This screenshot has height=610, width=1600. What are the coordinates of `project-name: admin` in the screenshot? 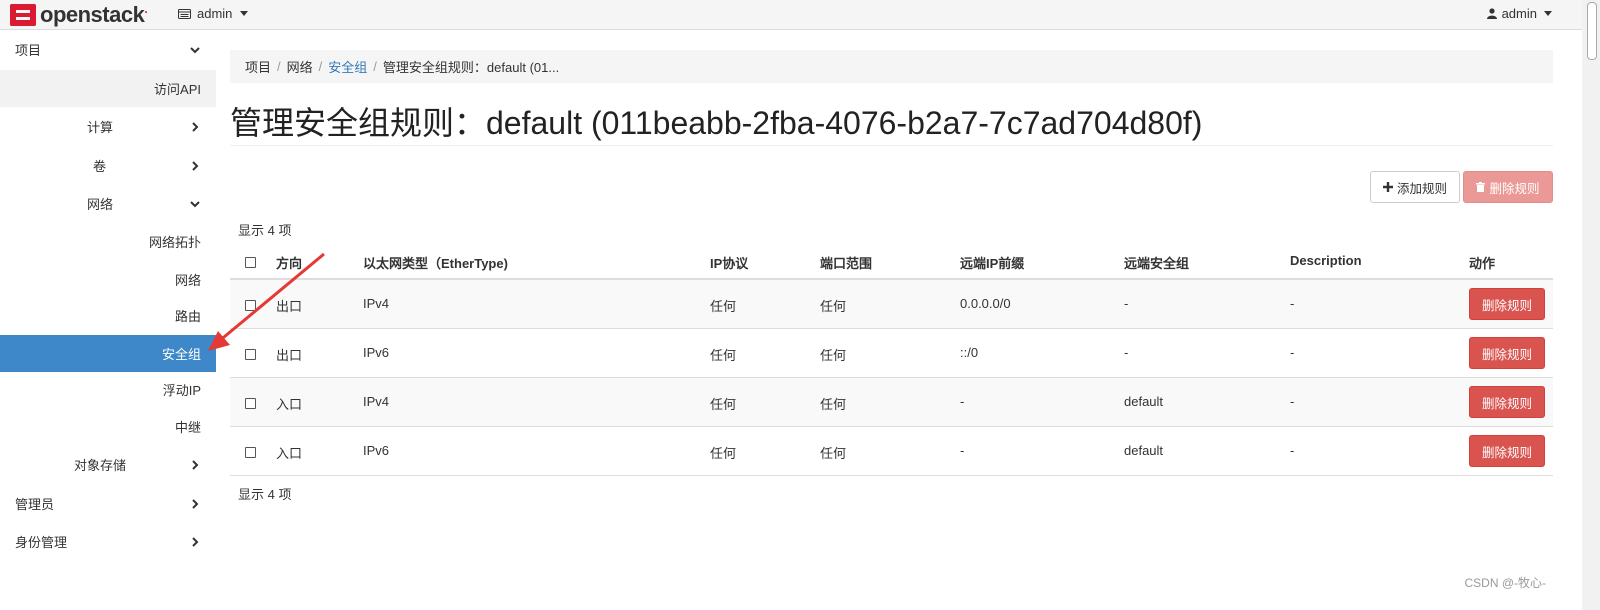 It's located at (215, 13).